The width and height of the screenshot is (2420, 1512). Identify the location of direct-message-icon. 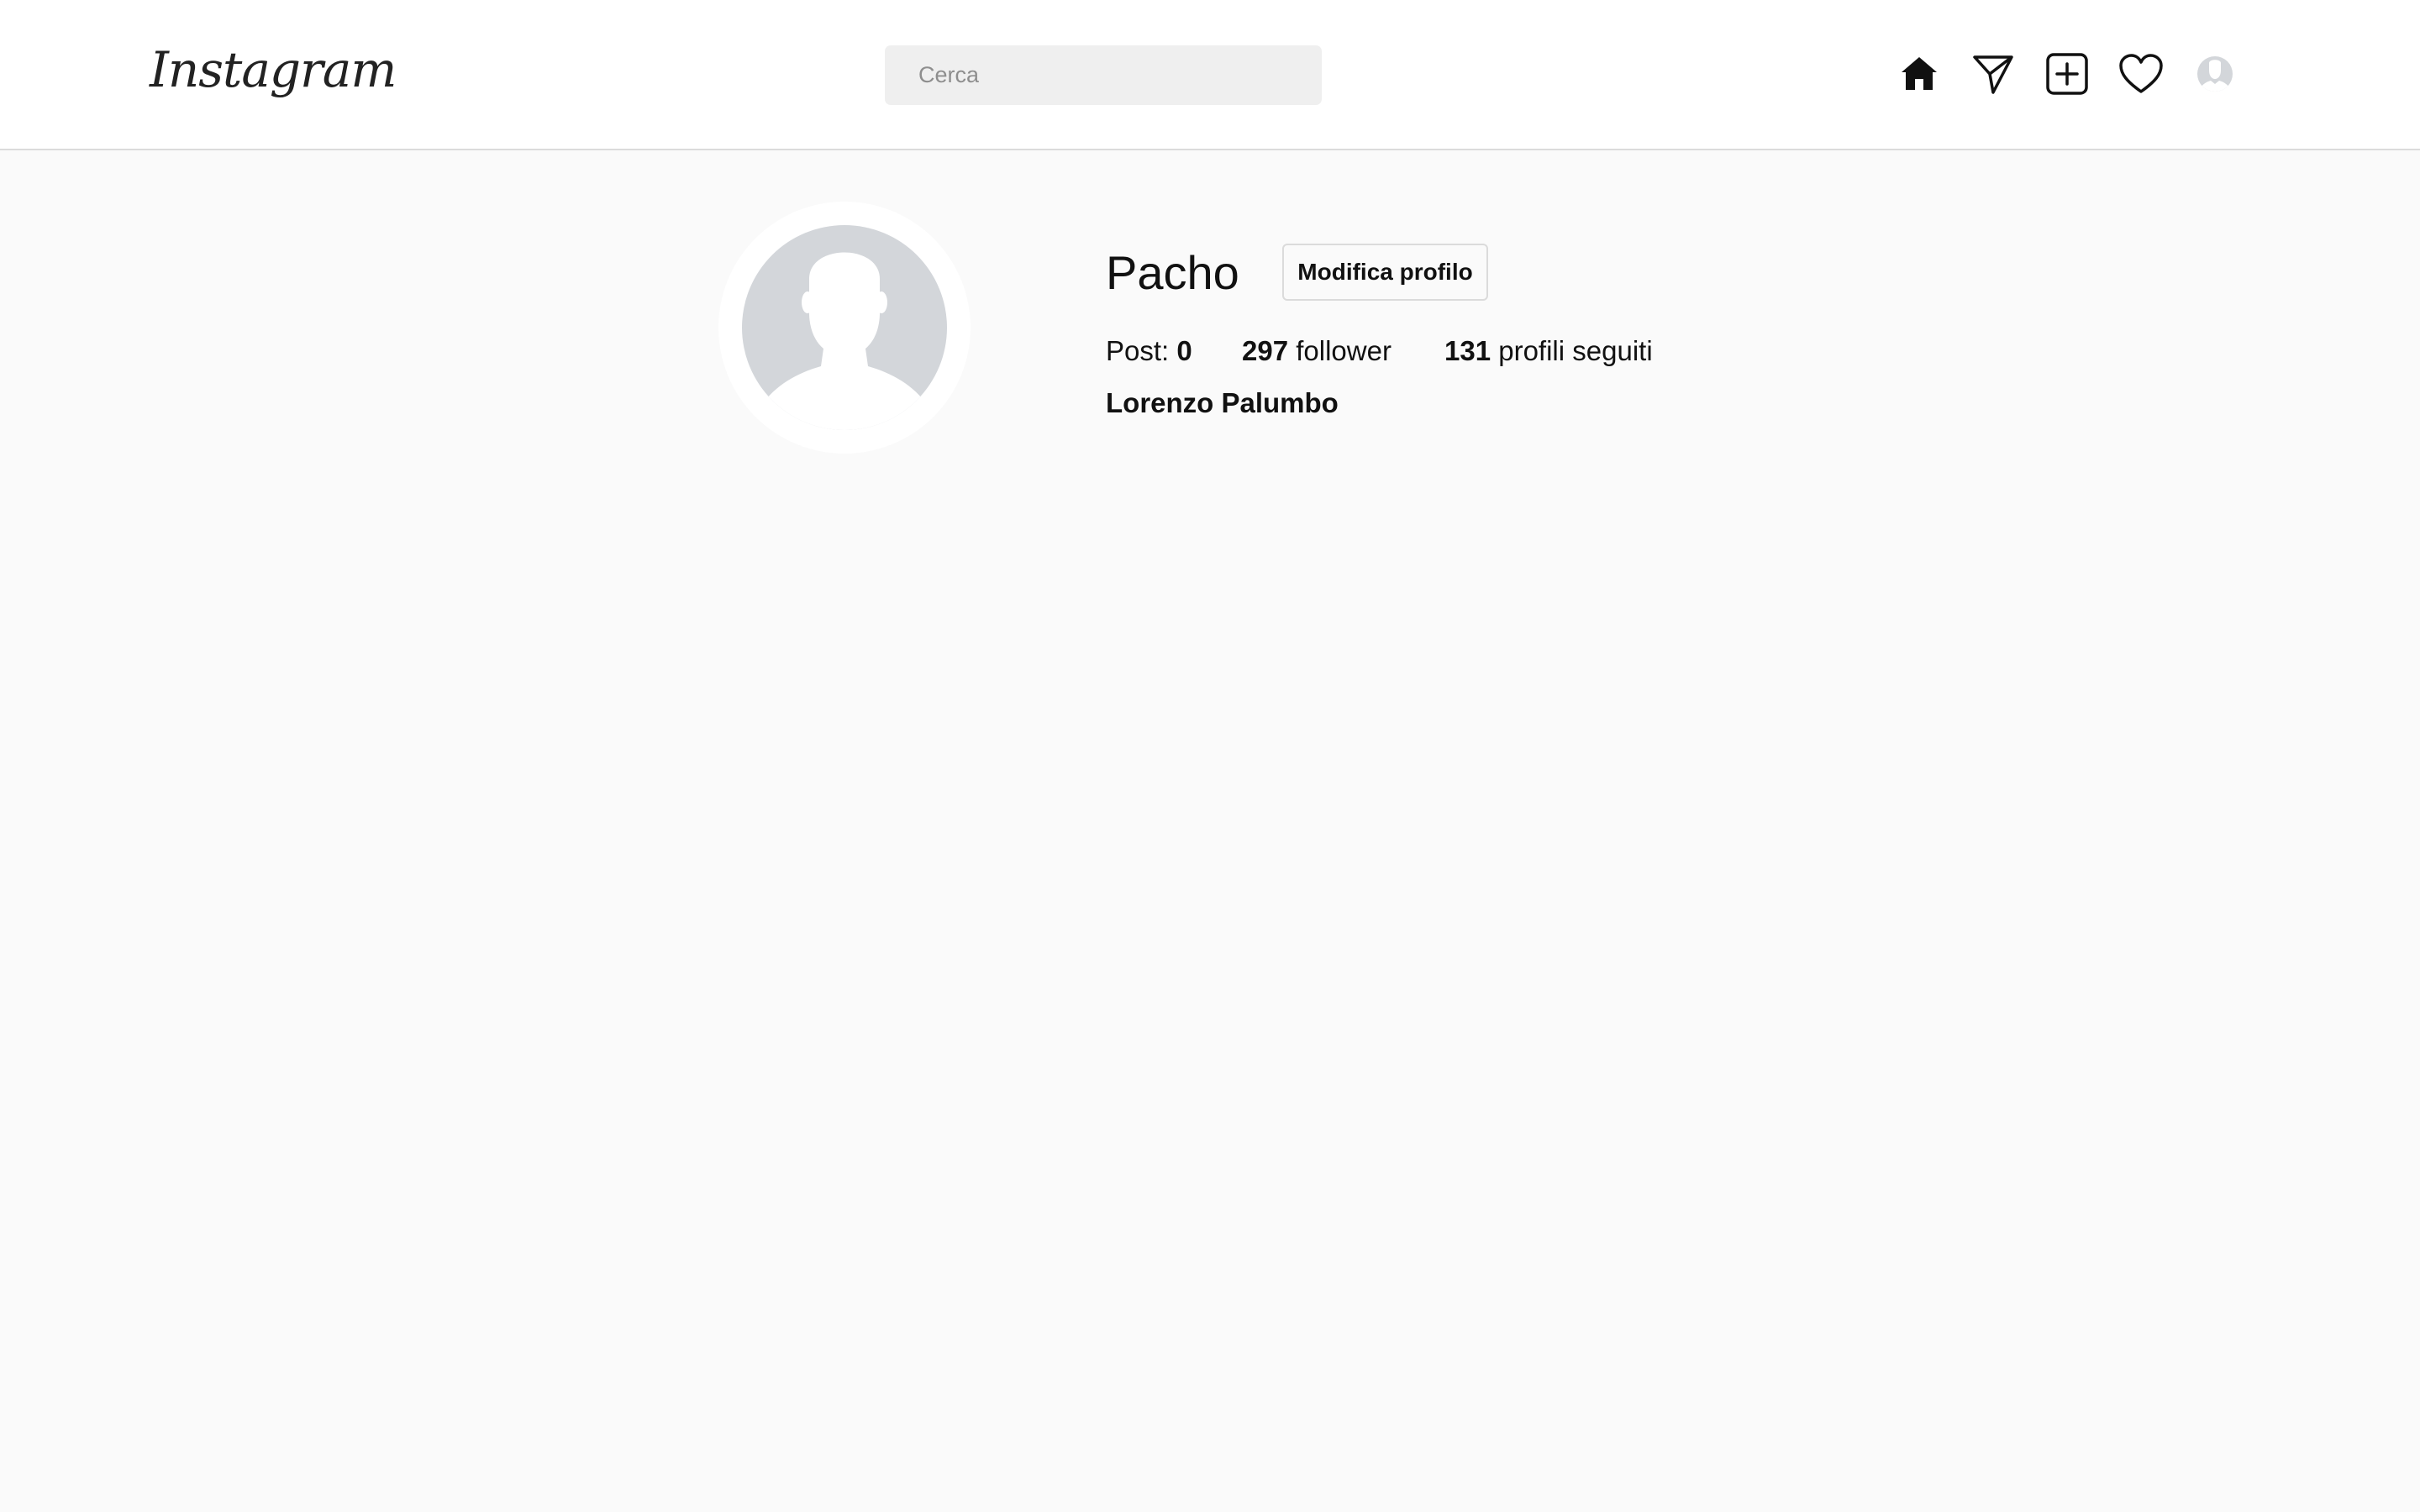
(1993, 74).